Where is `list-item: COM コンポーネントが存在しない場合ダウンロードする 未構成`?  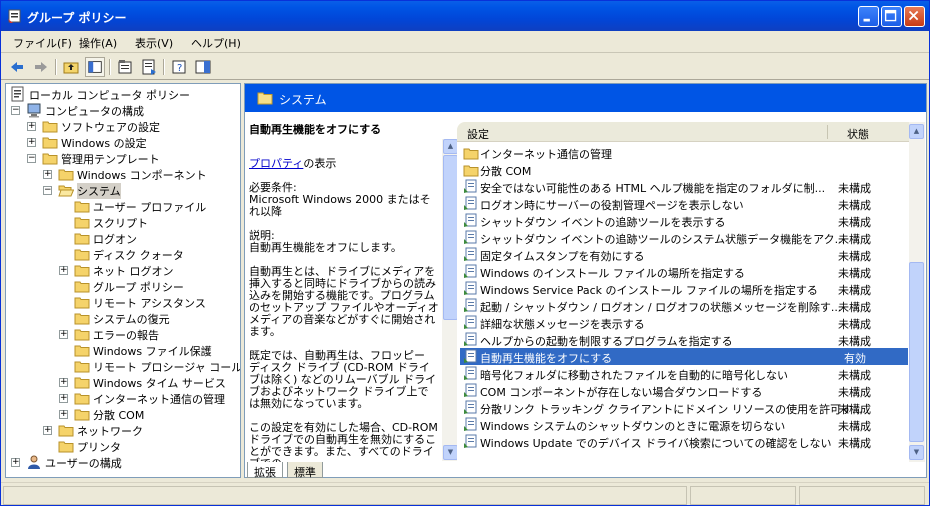
list-item: COM コンポーネントが存在しない場合ダウンロードする 未構成 is located at coordinates (684, 390).